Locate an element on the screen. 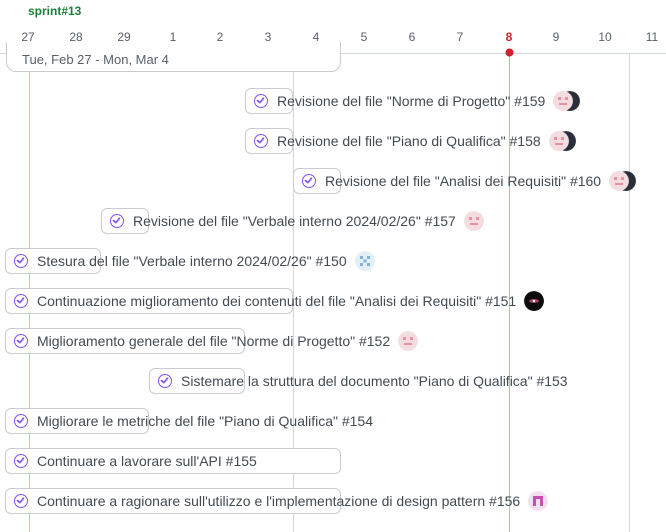  day-label: 10 is located at coordinates (605, 37).